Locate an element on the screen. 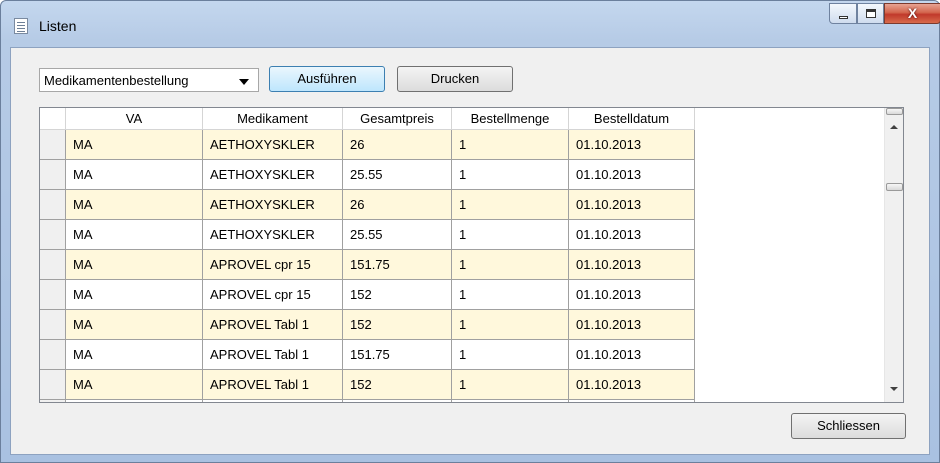  maximize-icon is located at coordinates (871, 13).